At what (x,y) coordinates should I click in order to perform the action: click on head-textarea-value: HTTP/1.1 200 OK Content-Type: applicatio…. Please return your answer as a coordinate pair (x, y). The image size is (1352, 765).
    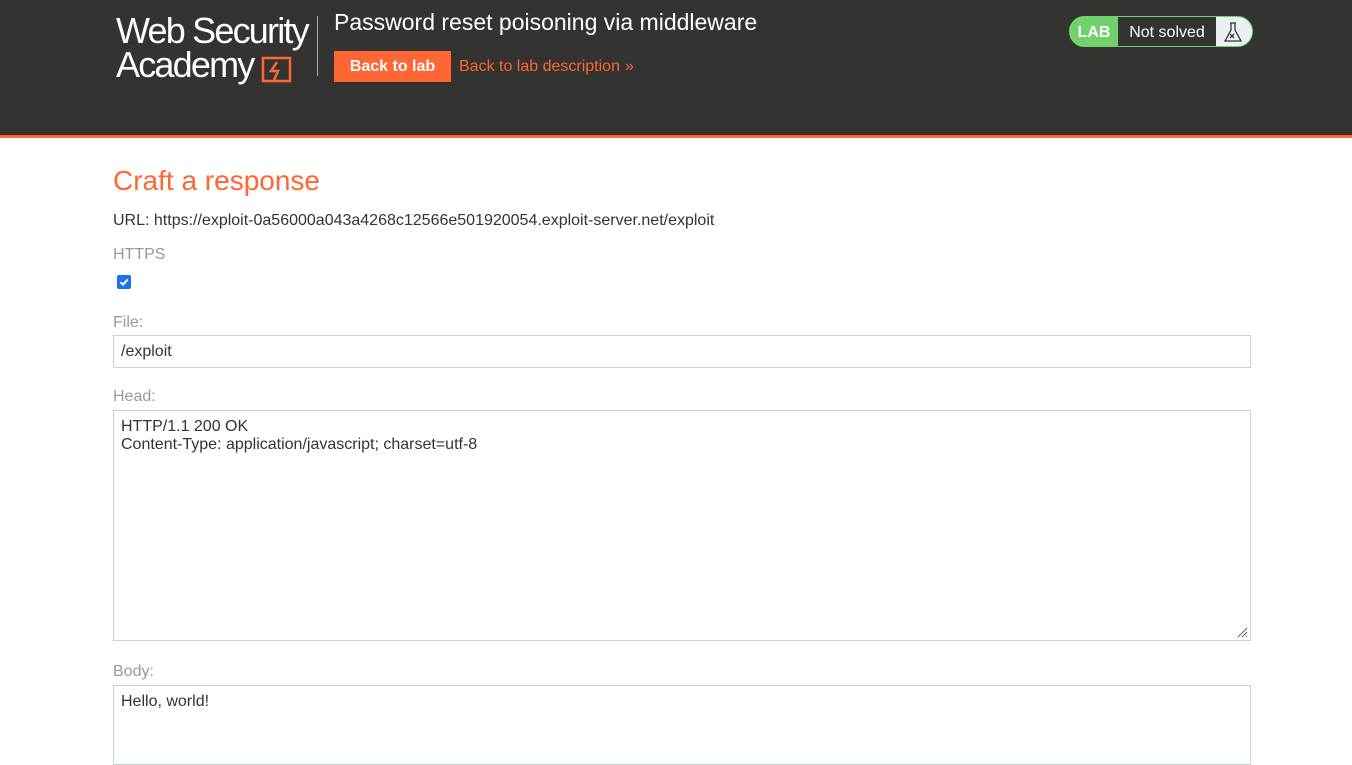
    Looking at the image, I should click on (299, 435).